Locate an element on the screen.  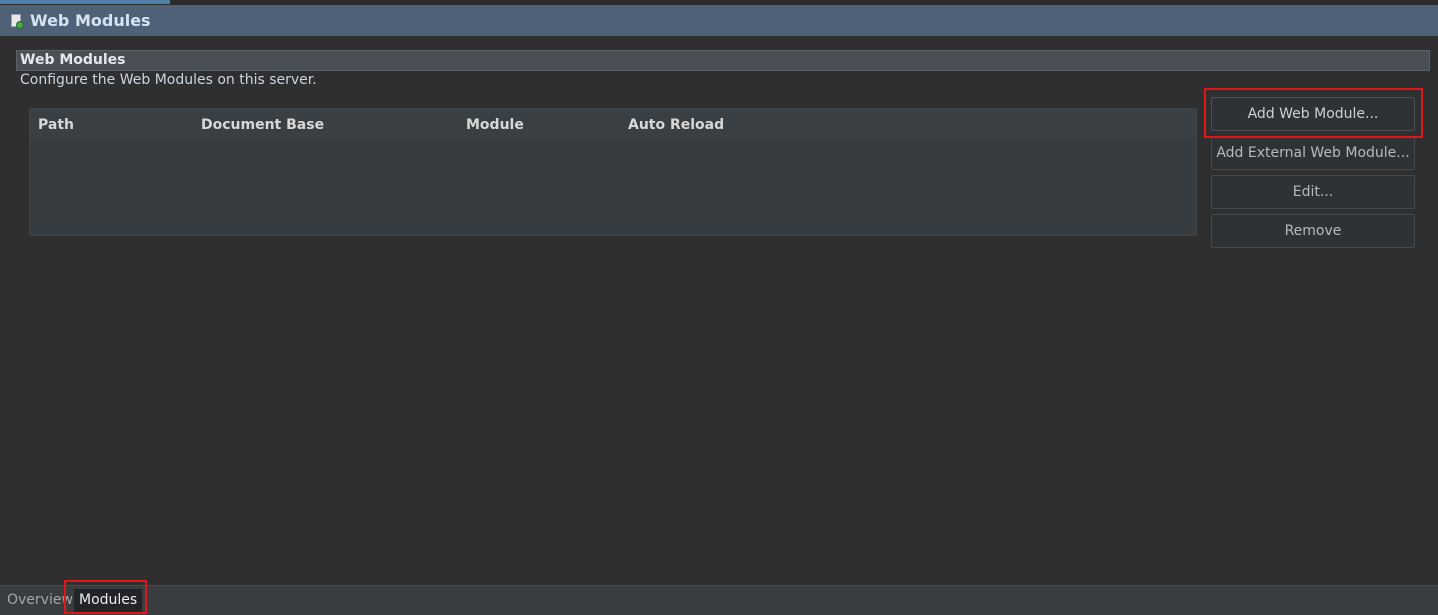
editor-page-tabs: Overview Modules is located at coordinates (719, 600).